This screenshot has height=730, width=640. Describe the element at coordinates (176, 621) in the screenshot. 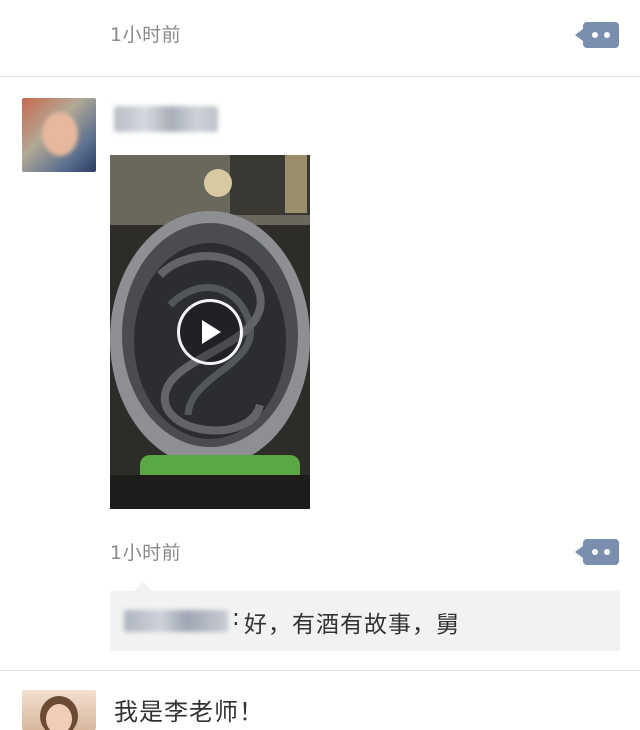

I see `commenter-name-blurred` at that location.